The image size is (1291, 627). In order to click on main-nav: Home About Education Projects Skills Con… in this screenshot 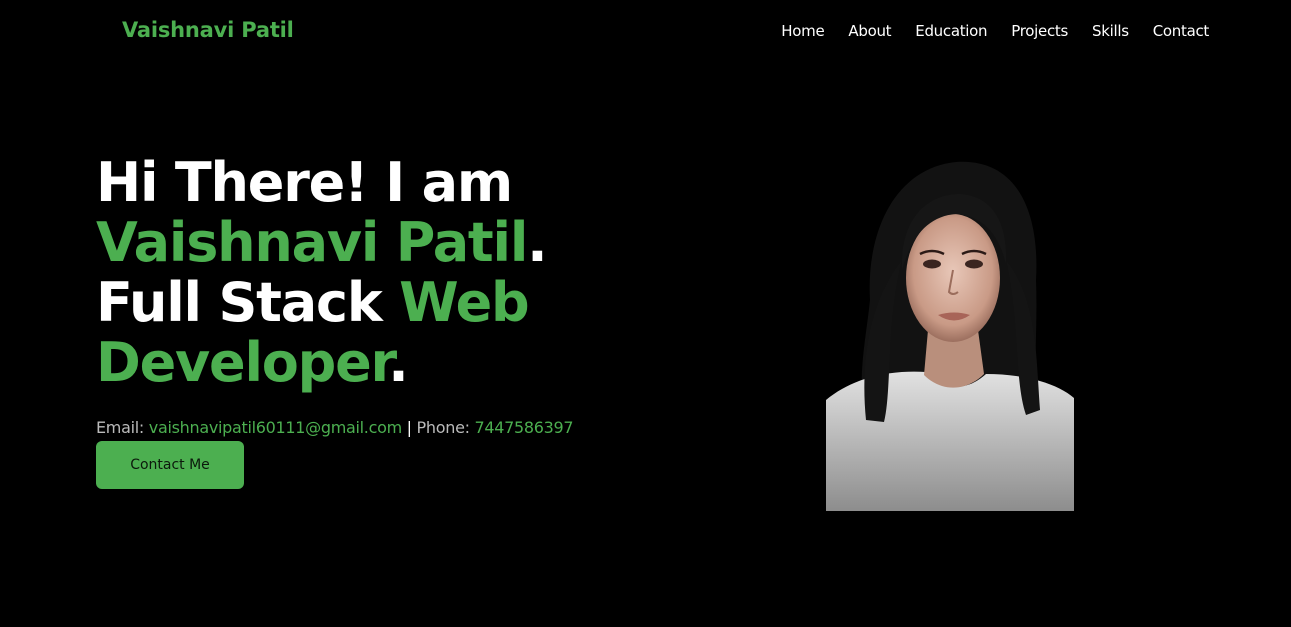, I will do `click(995, 30)`.